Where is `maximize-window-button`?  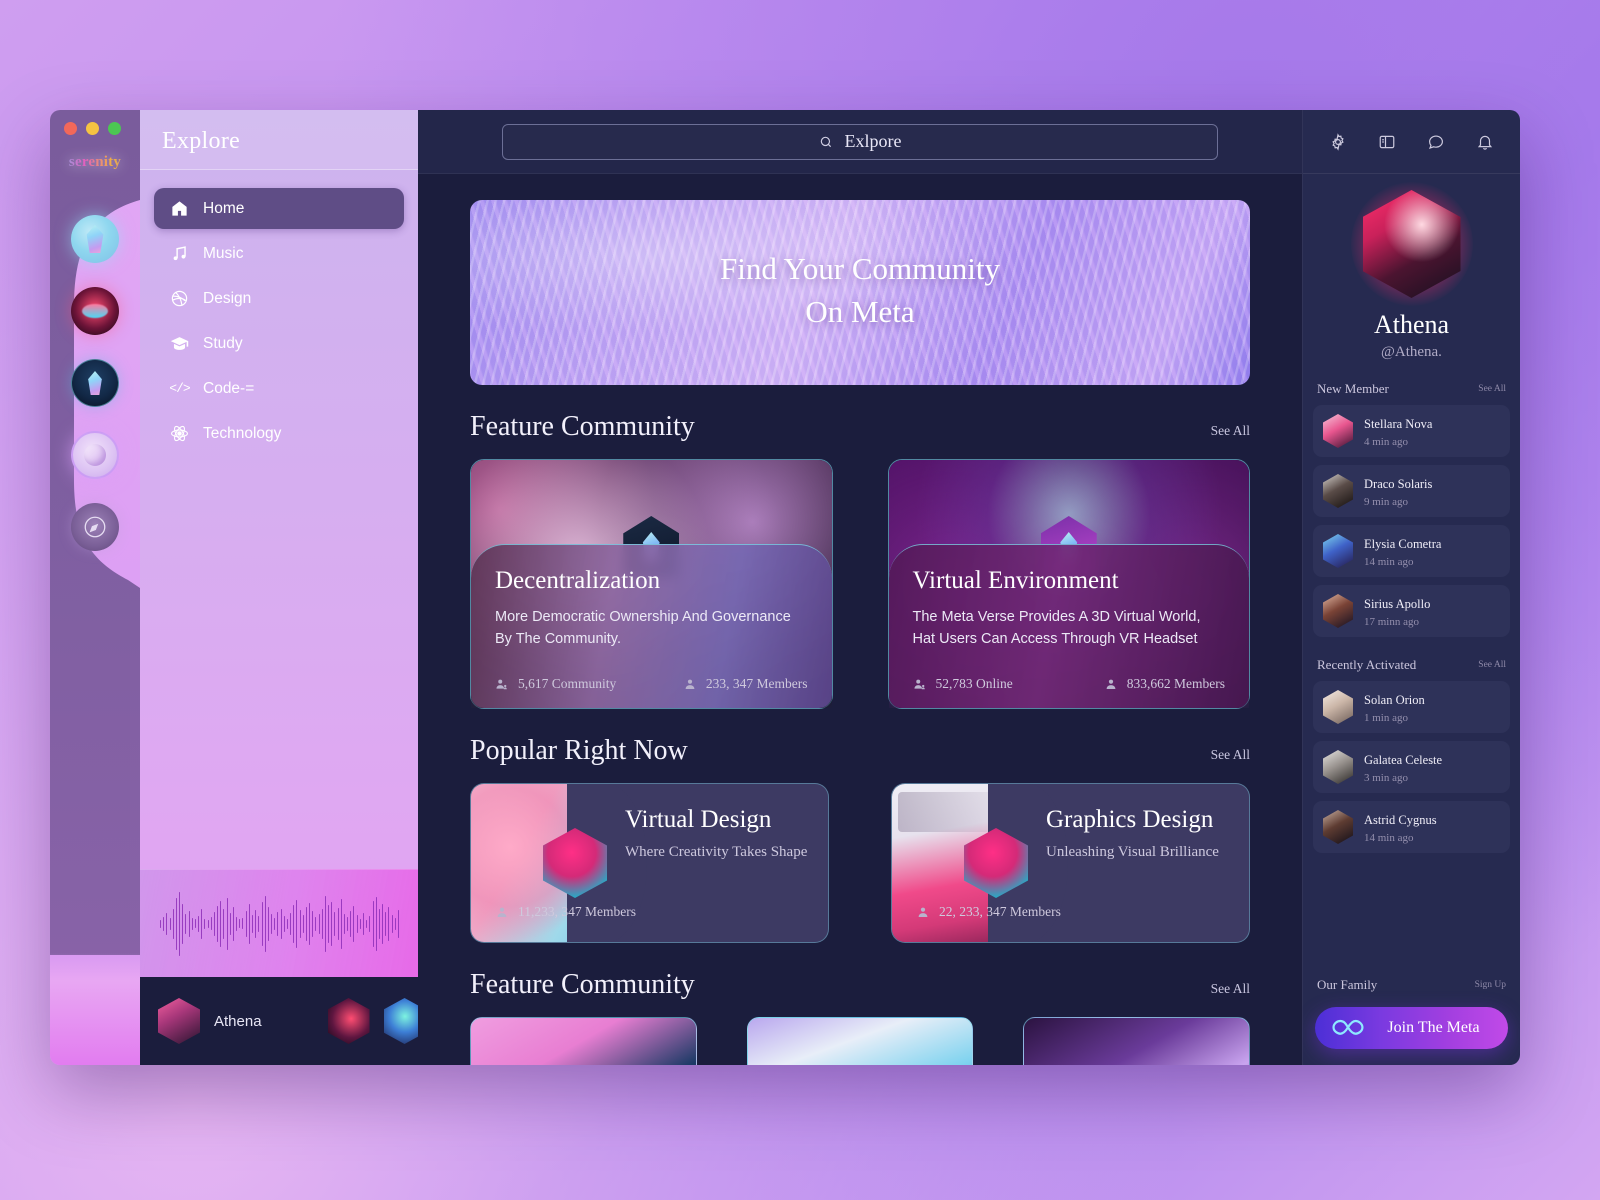
maximize-window-button is located at coordinates (114, 128).